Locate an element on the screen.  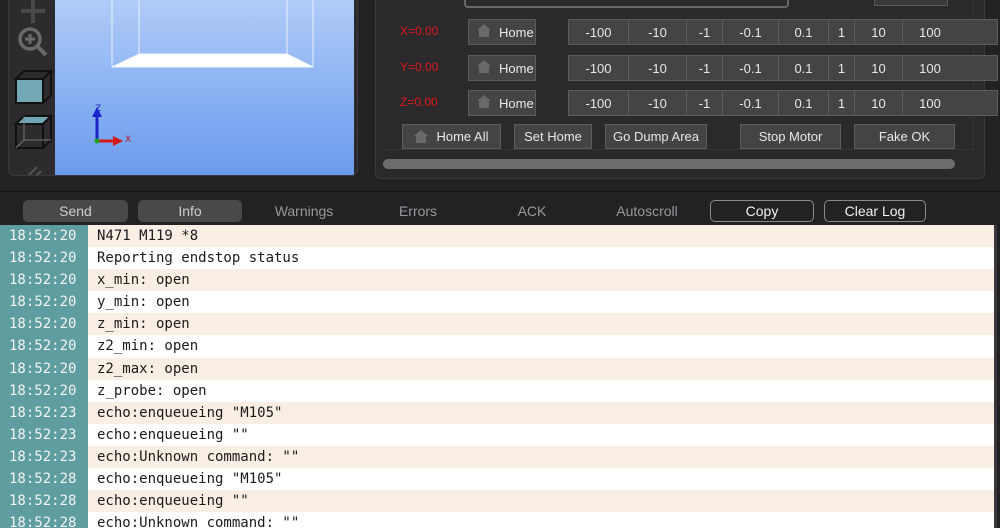
jog-row-z: -100 -10 -1 -0.1 0.1 1 10 100 is located at coordinates (783, 103).